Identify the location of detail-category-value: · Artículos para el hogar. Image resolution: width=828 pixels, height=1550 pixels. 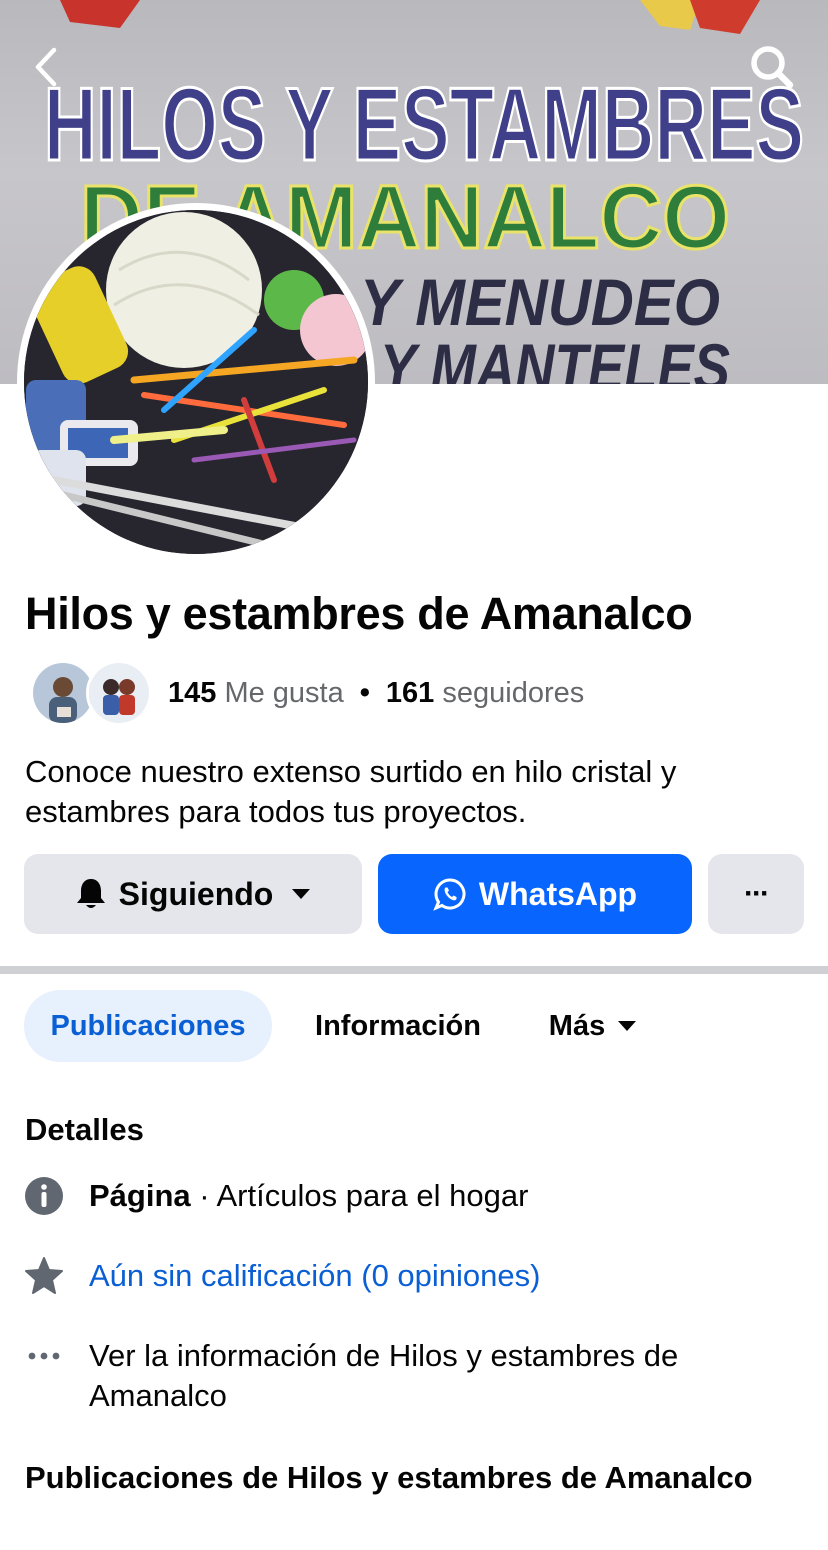
(359, 1195).